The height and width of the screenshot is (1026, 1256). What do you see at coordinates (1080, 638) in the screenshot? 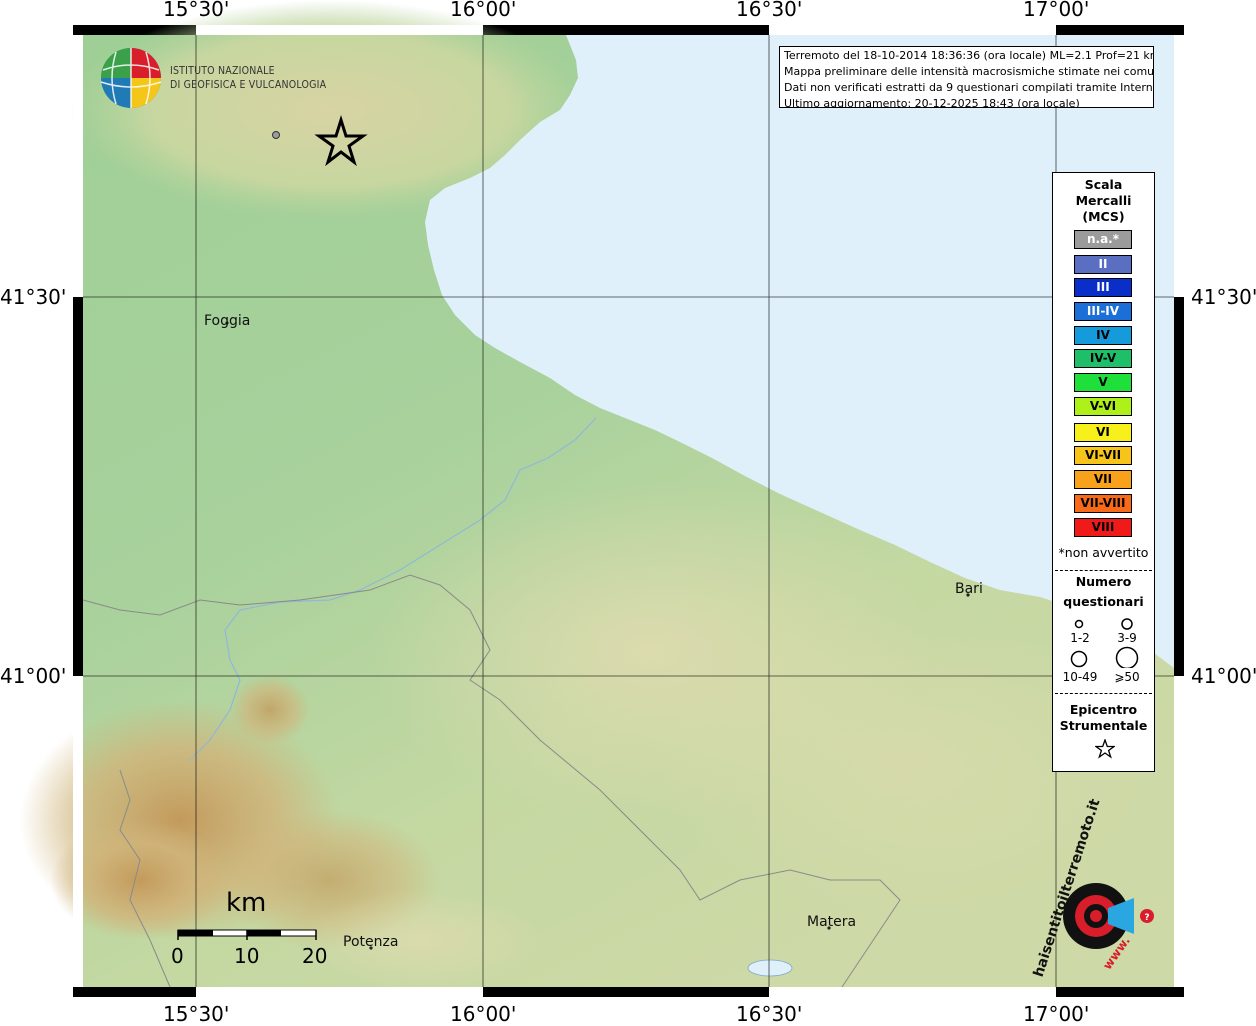
I see `count-label-1: 1-2` at bounding box center [1080, 638].